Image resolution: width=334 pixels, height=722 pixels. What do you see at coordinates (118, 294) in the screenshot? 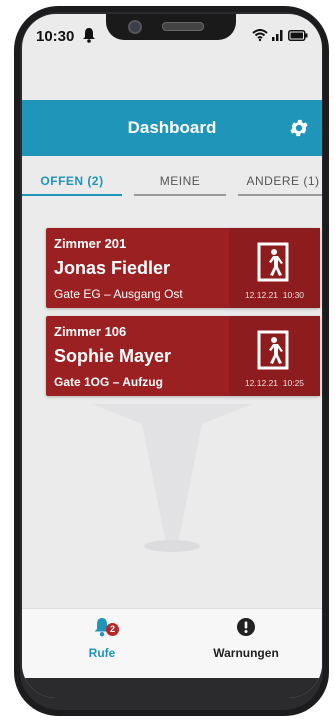
I see `card-gate: Gate EG – Ausgang Ost` at bounding box center [118, 294].